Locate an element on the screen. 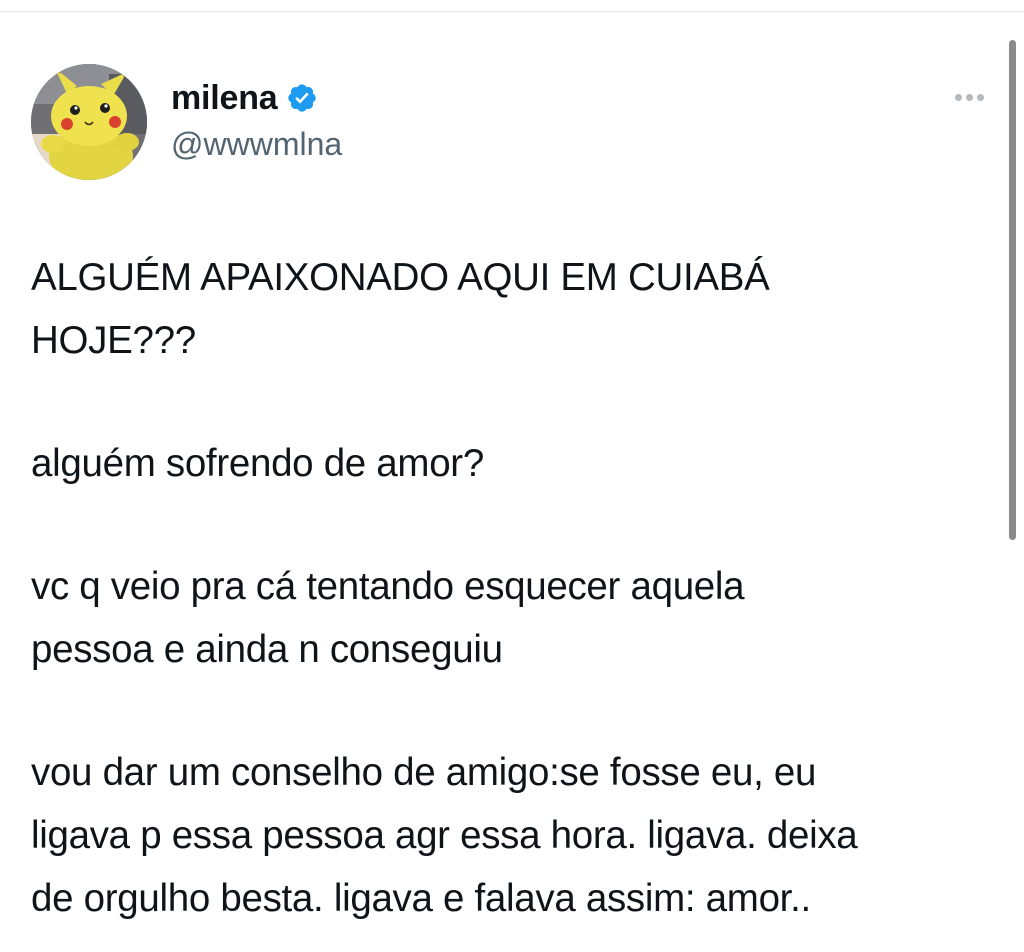  scrollbar is located at coordinates (1012, 290).